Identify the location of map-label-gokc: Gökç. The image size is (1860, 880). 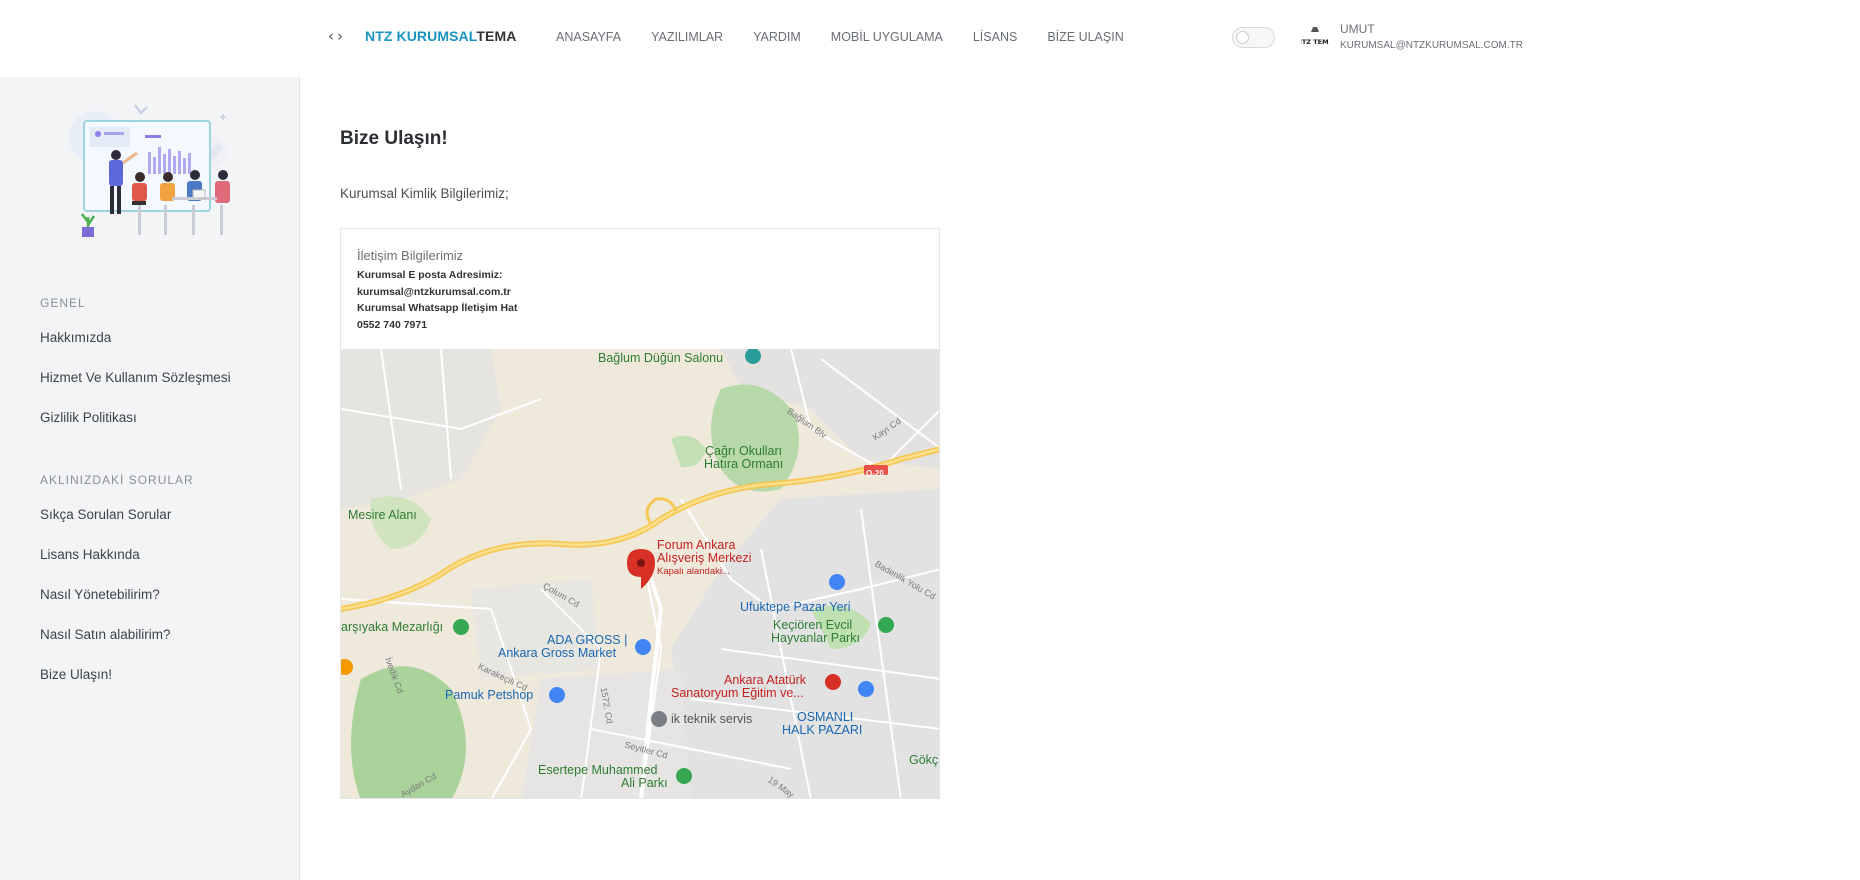
(924, 760).